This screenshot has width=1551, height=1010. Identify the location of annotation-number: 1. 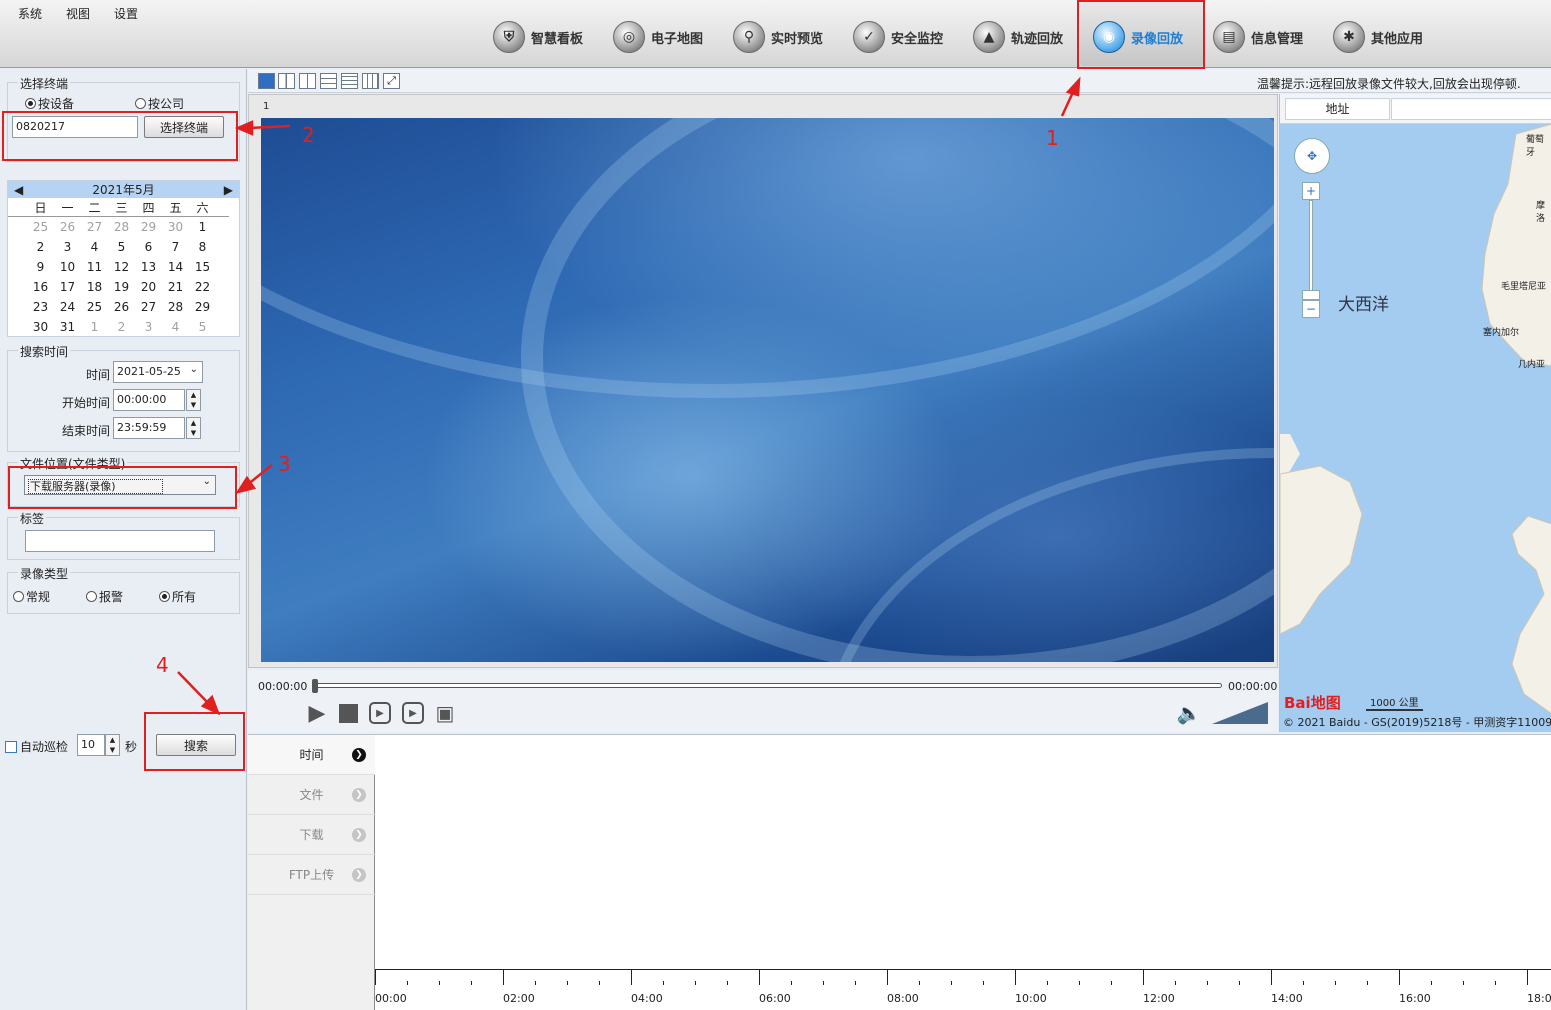
(1052, 138).